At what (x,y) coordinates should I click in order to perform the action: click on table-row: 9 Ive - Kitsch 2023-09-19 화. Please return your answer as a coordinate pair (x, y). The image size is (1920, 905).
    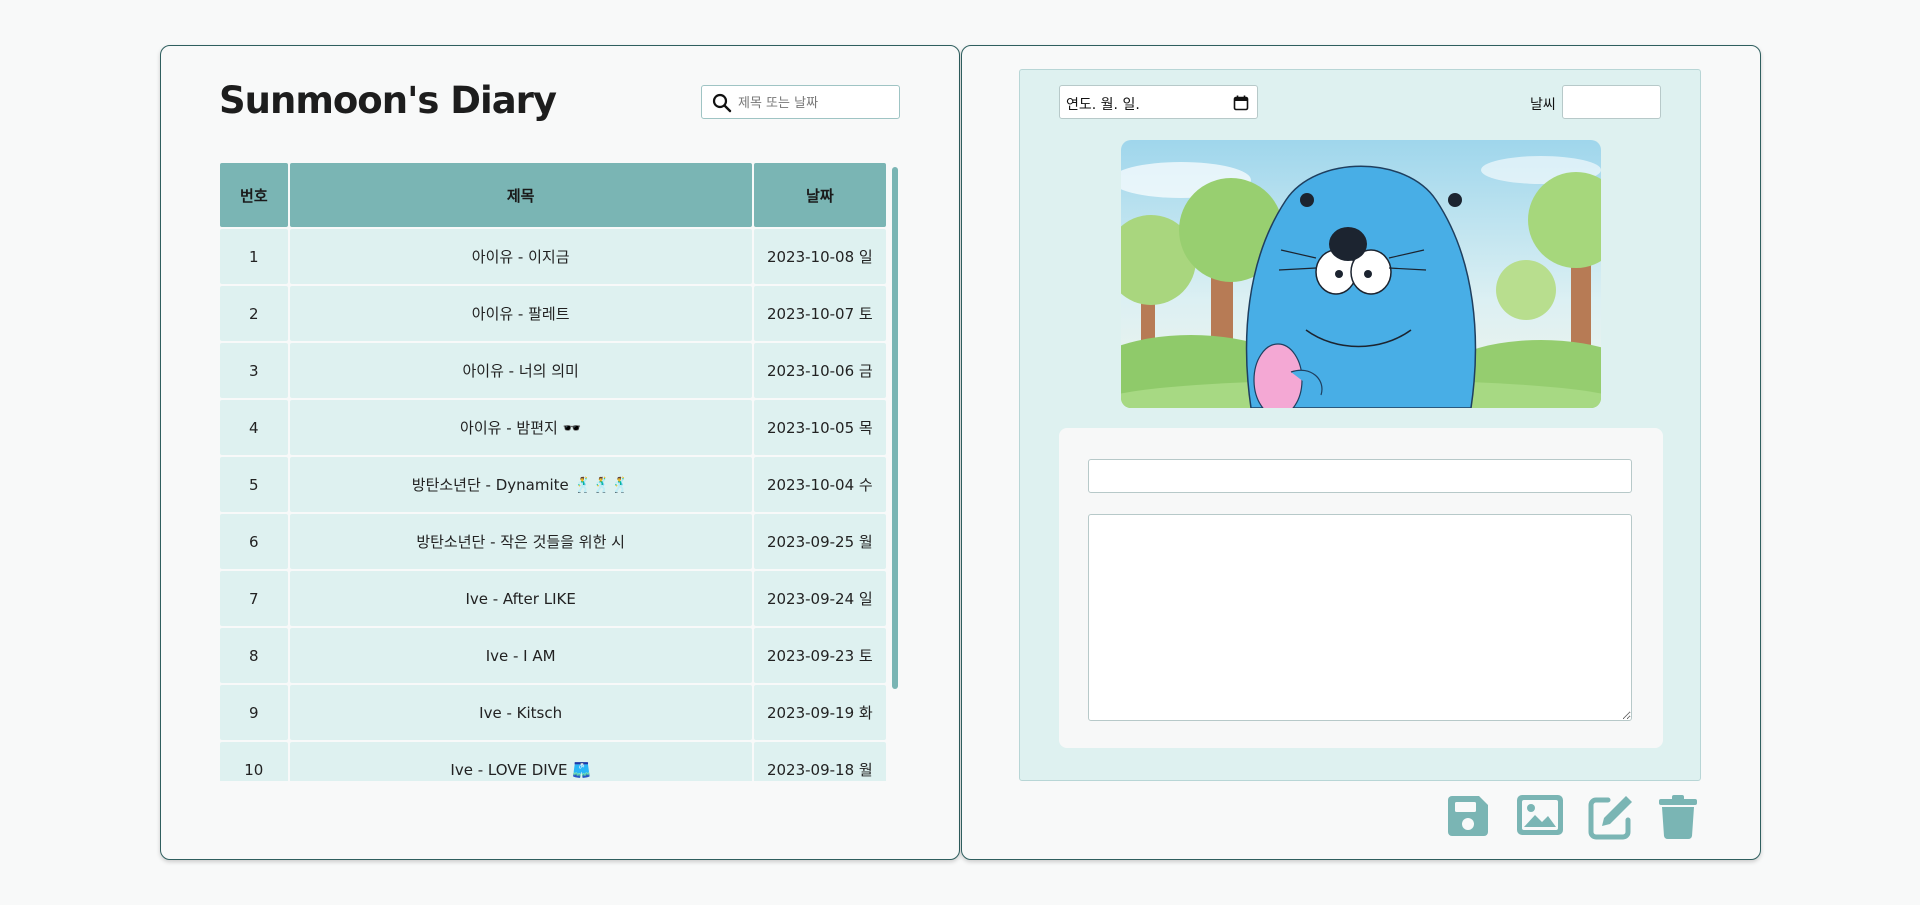
    Looking at the image, I should click on (553, 712).